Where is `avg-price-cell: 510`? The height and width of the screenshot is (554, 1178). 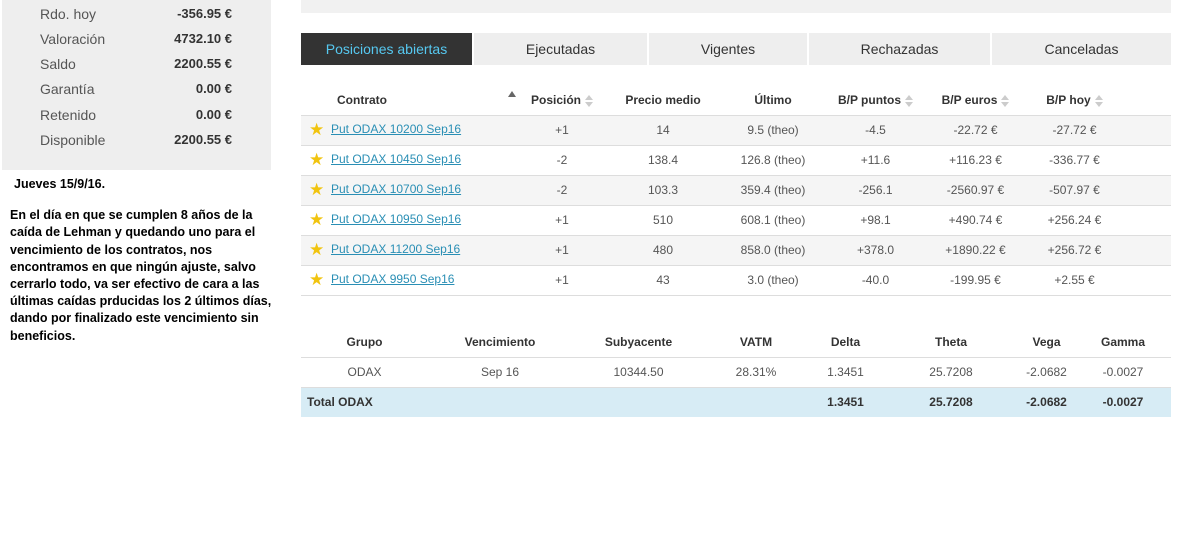
avg-price-cell: 510 is located at coordinates (663, 220).